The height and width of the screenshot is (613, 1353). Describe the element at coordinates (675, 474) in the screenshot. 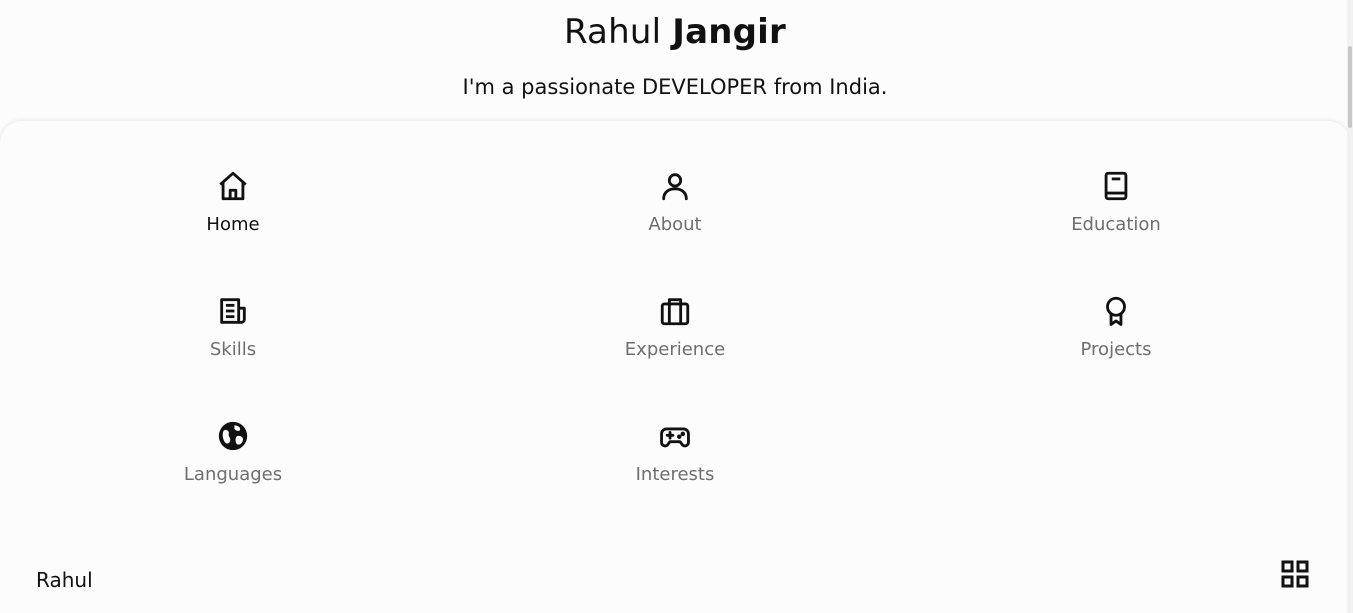

I see `nav-item-label: Interests` at that location.